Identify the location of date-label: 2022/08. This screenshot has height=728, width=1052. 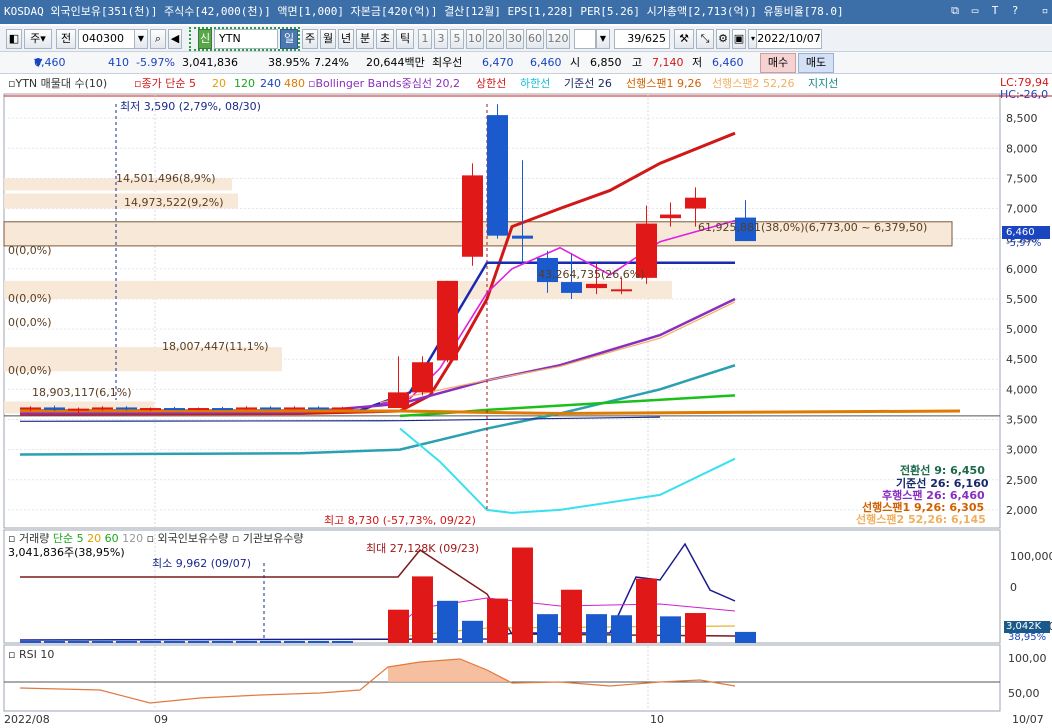
(27, 719).